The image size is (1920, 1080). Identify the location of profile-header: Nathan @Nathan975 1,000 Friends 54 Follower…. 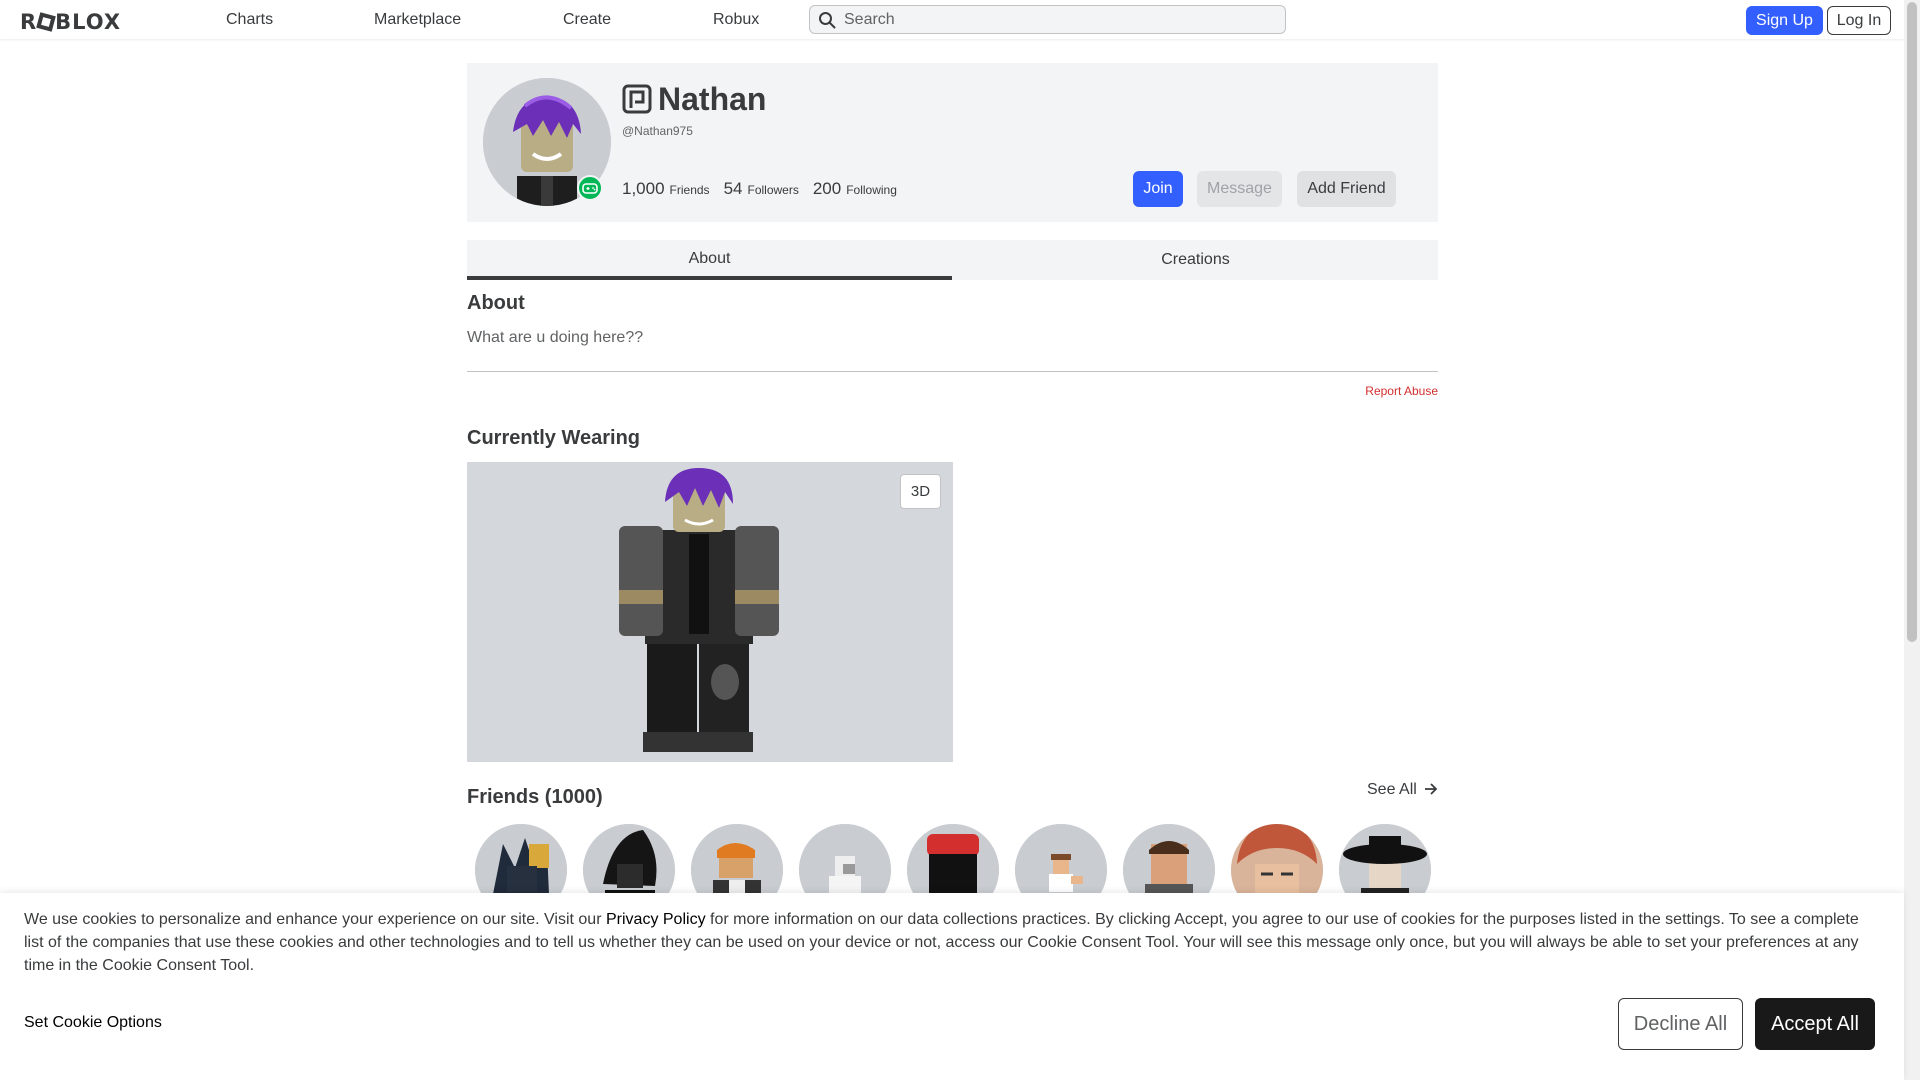
(952, 142).